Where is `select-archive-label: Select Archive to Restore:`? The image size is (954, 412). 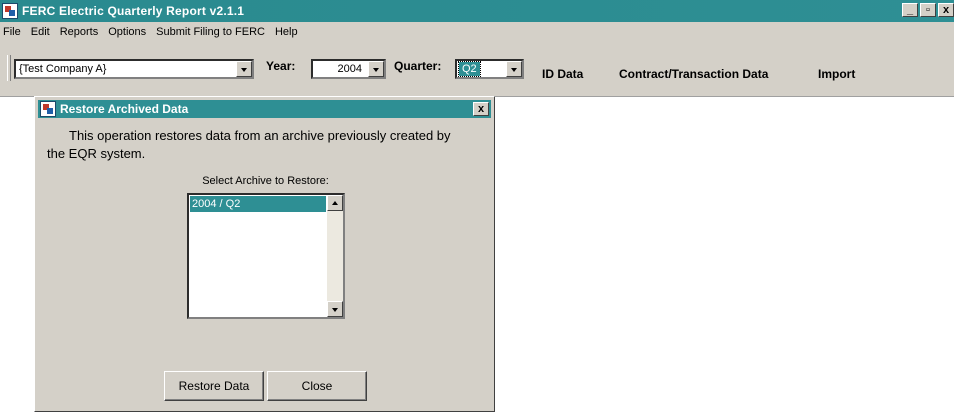 select-archive-label: Select Archive to Restore: is located at coordinates (265, 181).